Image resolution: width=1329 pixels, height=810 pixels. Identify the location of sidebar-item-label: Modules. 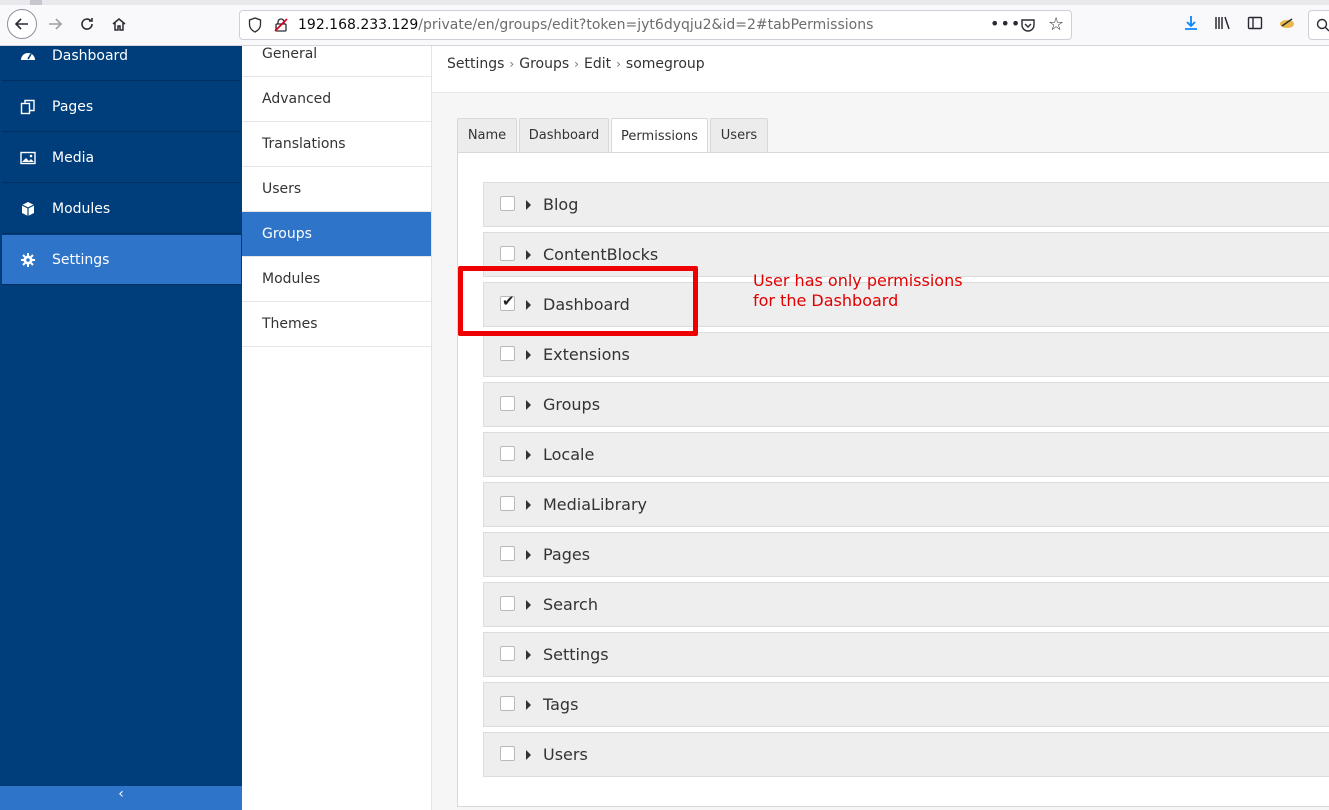
(81, 208).